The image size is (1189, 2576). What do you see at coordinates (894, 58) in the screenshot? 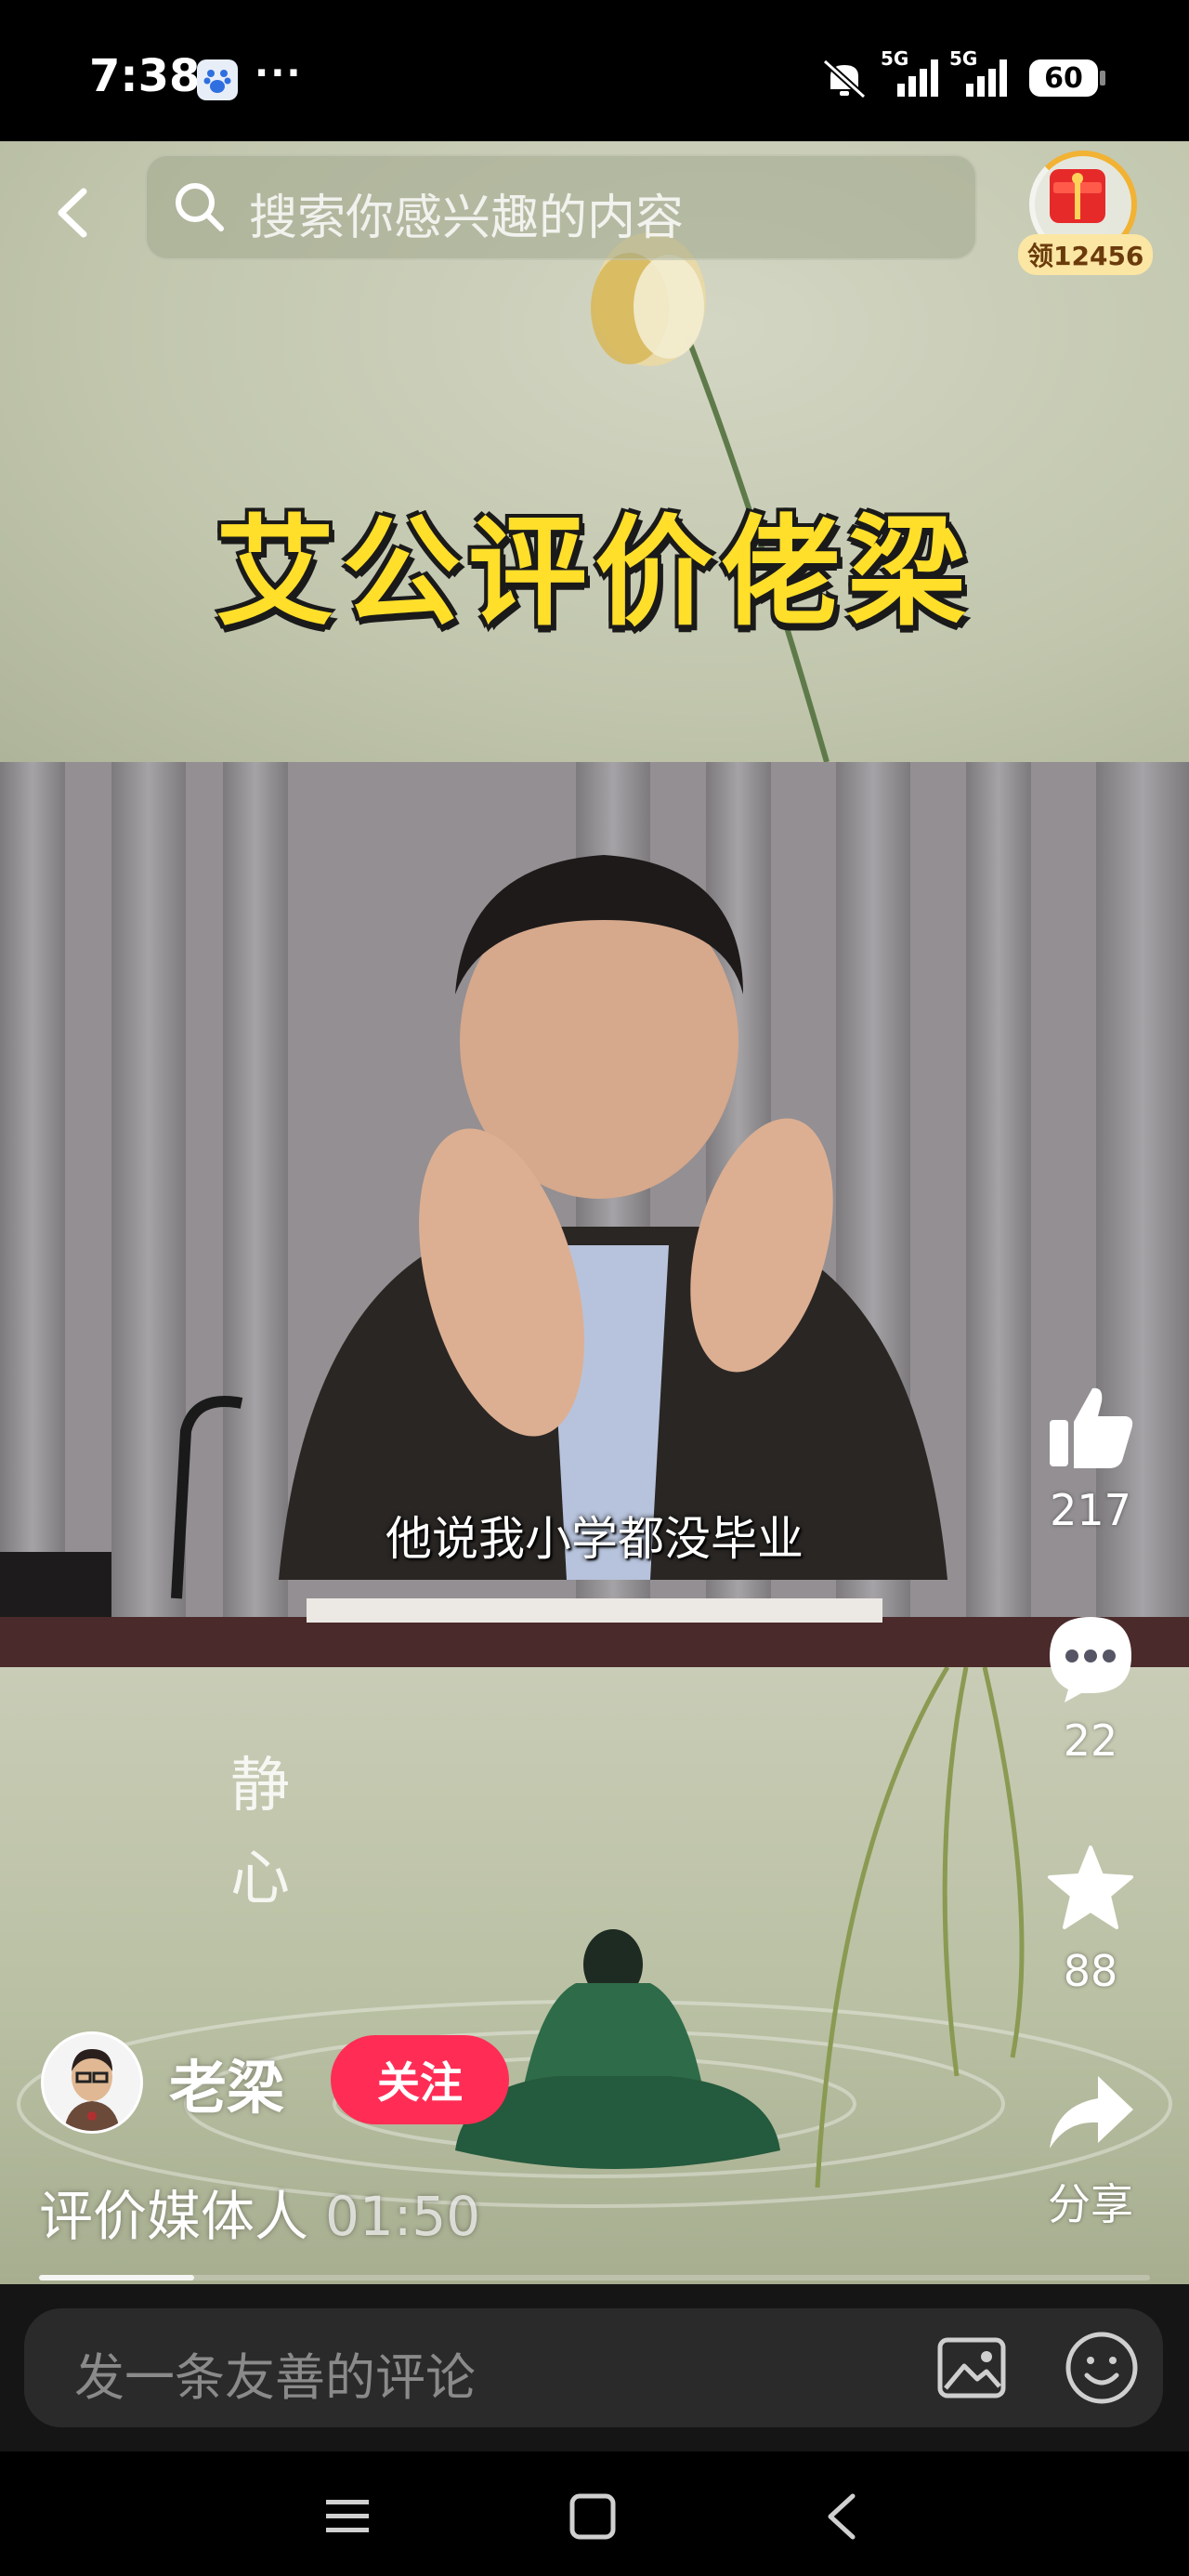
I see `network-label-1: 5G` at bounding box center [894, 58].